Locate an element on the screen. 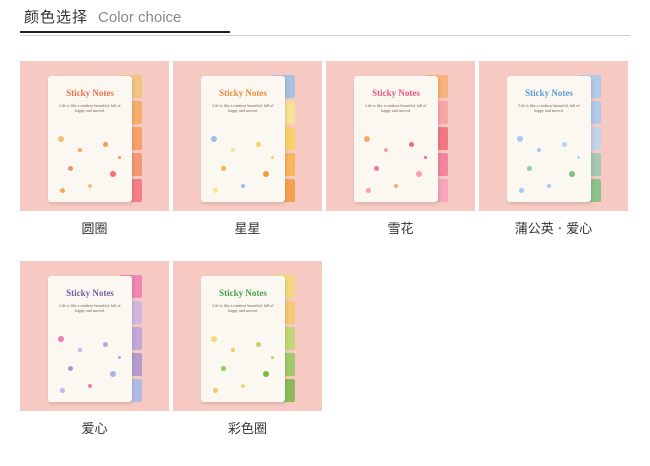 This screenshot has width=650, height=466. color-option-caption: 星星 is located at coordinates (247, 227).